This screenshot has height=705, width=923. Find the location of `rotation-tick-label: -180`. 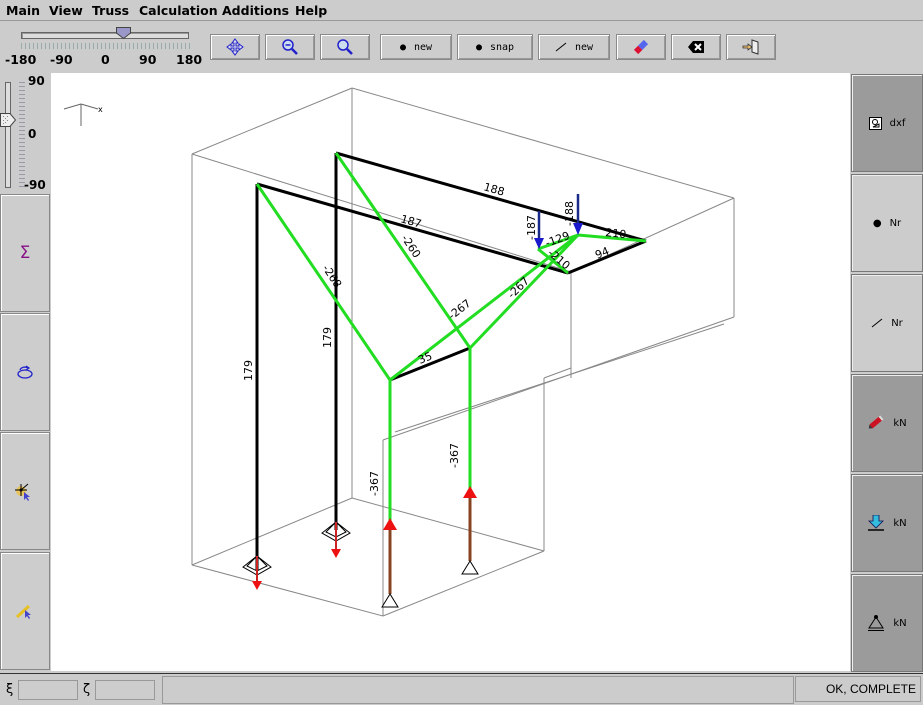

rotation-tick-label: -180 is located at coordinates (21, 59).